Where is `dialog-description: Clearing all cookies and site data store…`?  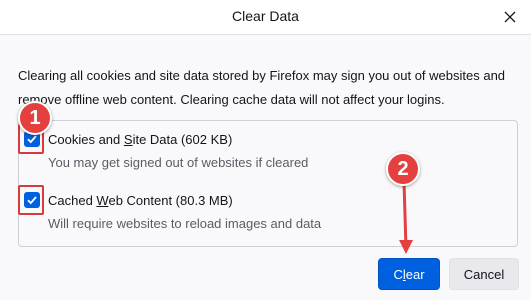
dialog-description: Clearing all cookies and site data store… is located at coordinates (262, 87).